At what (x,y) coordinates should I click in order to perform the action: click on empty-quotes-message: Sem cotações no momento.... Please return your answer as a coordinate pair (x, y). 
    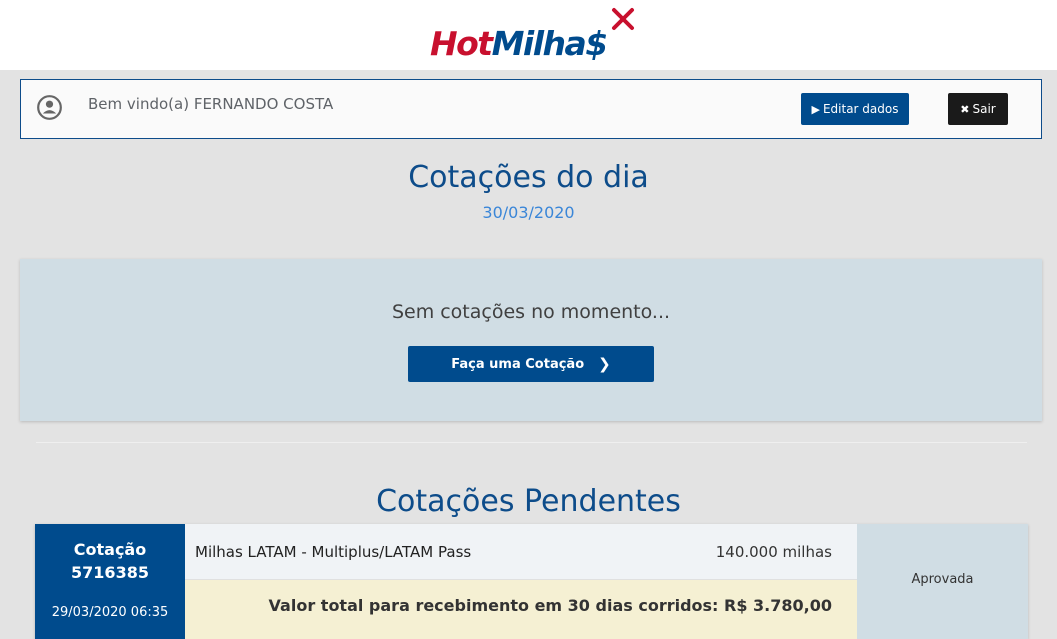
    Looking at the image, I should click on (531, 312).